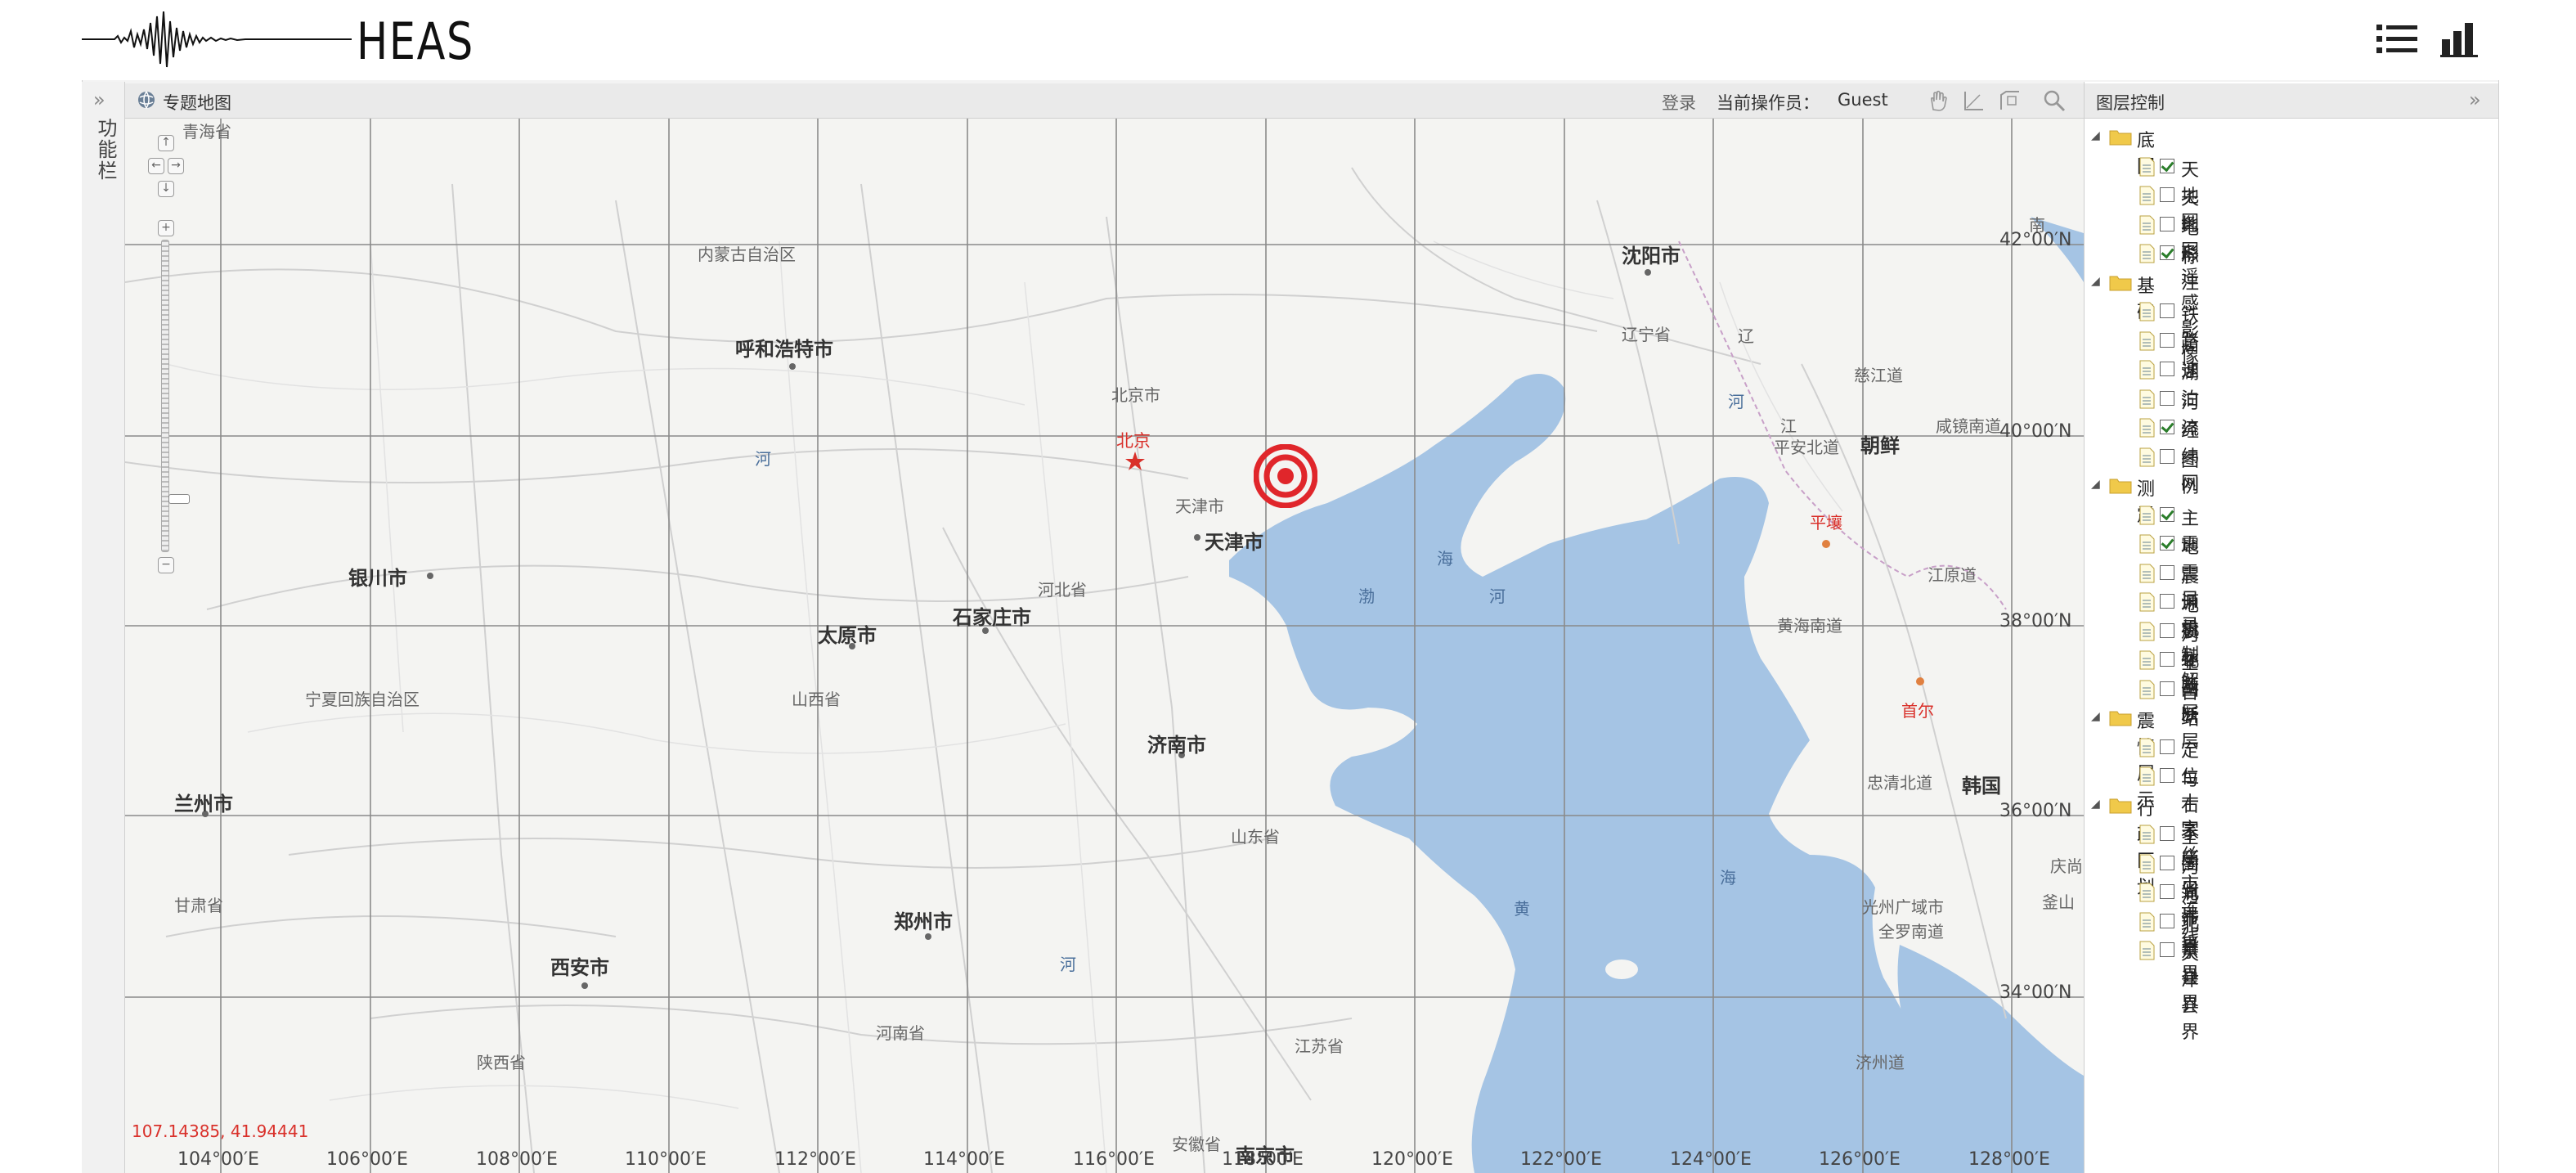 The width and height of the screenshot is (2576, 1173). I want to click on label-yellowsea-1: 黄, so click(1522, 909).